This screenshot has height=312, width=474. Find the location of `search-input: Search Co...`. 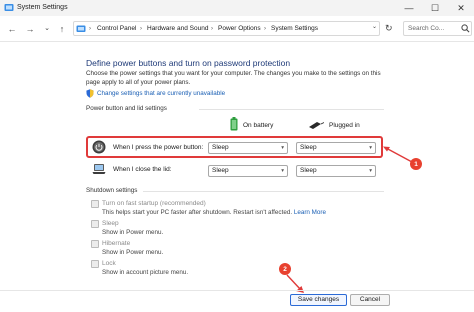

search-input: Search Co... is located at coordinates (437, 28).